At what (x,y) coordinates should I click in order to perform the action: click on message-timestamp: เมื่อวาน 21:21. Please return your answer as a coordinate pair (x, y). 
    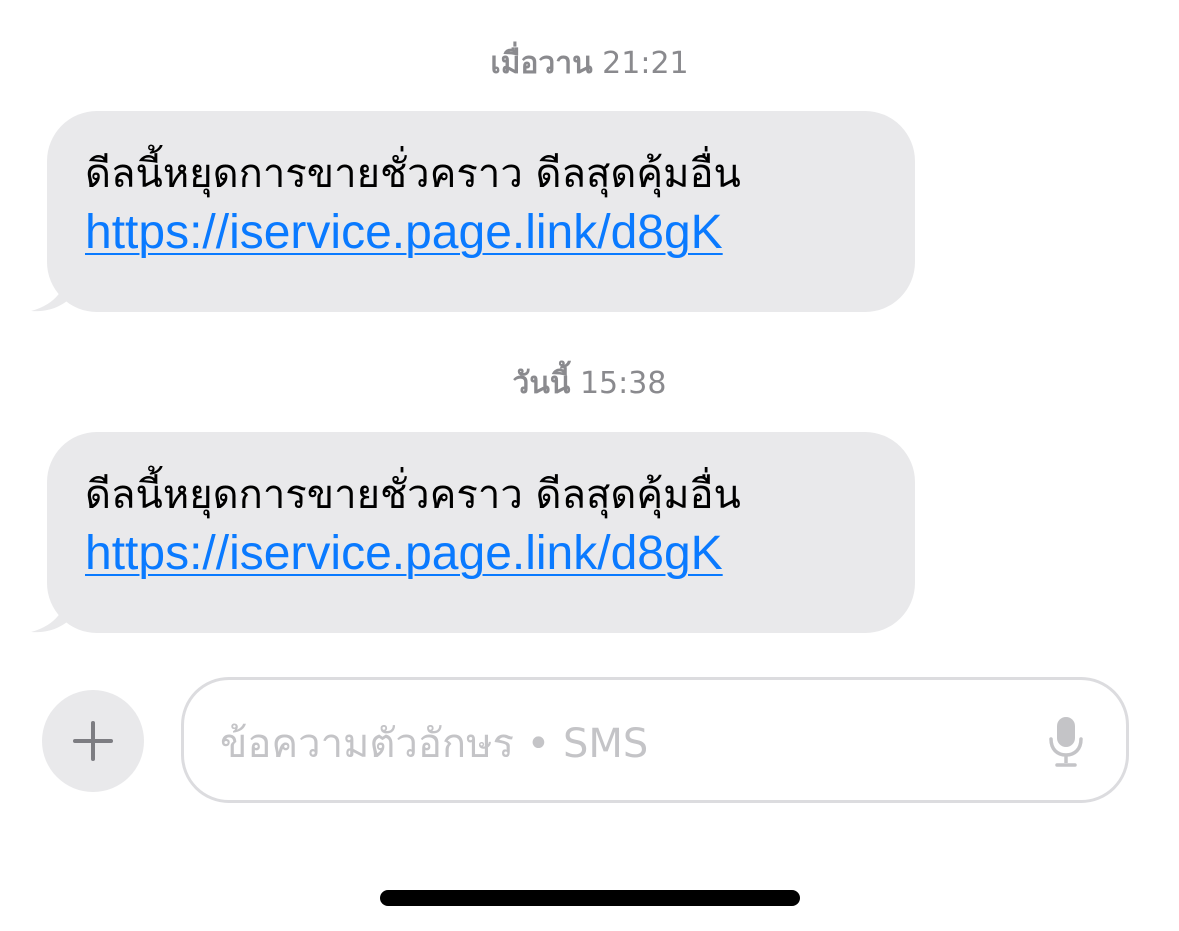
    Looking at the image, I should click on (589, 64).